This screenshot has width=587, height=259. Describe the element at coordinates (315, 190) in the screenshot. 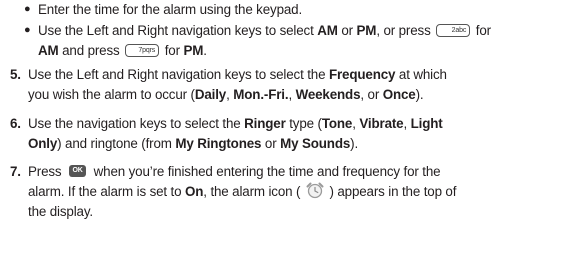

I see `alarm-clock-icon` at that location.